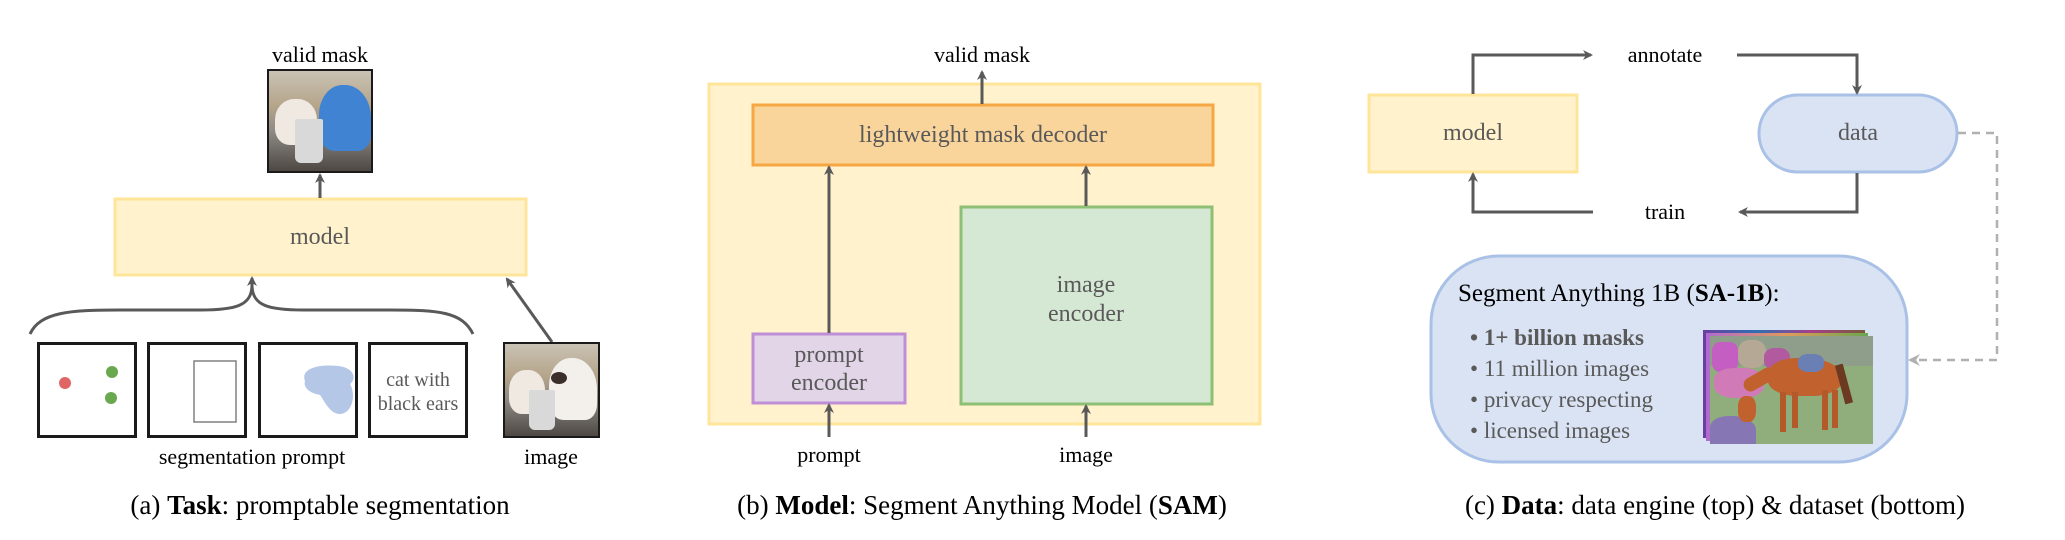  I want to click on caption-a-rest: : promptable segmentation, so click(365, 505).